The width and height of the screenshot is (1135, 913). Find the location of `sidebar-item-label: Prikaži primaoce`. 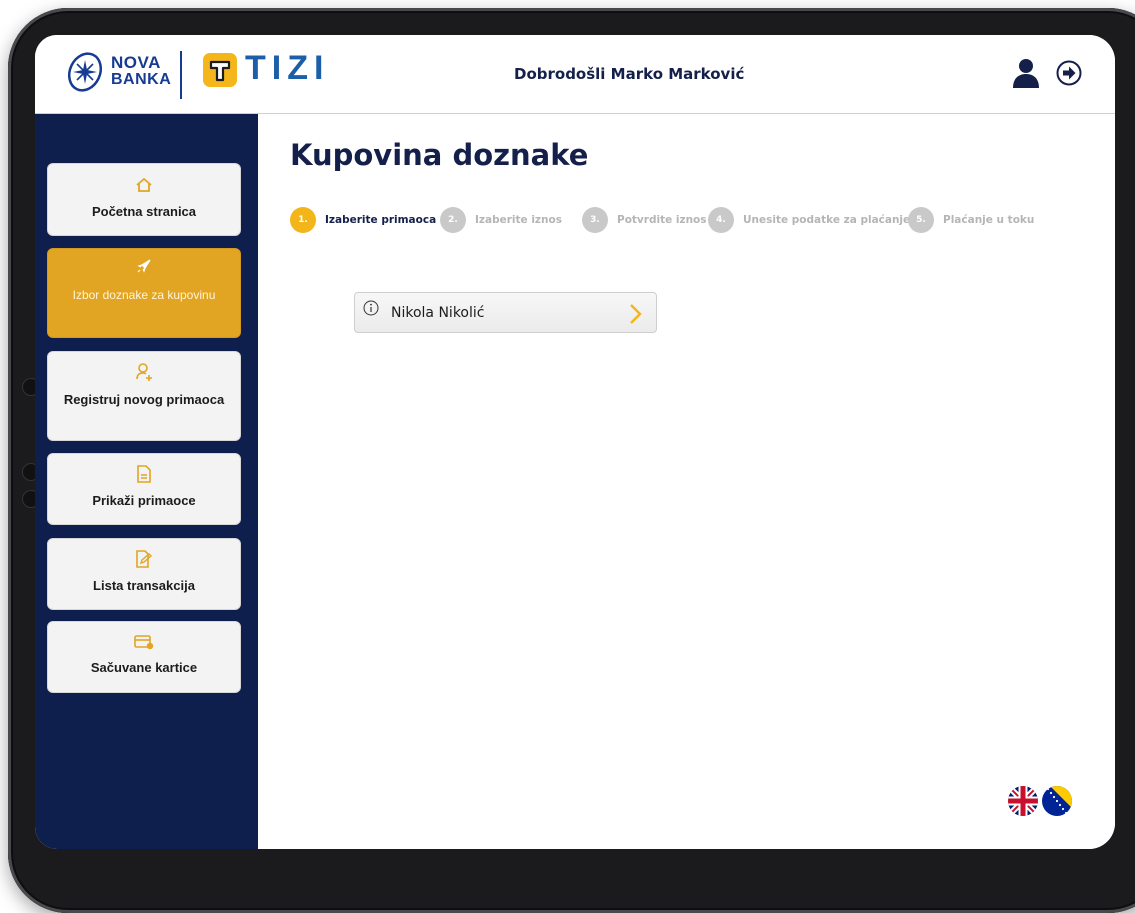

sidebar-item-label: Prikaži primaoce is located at coordinates (144, 500).